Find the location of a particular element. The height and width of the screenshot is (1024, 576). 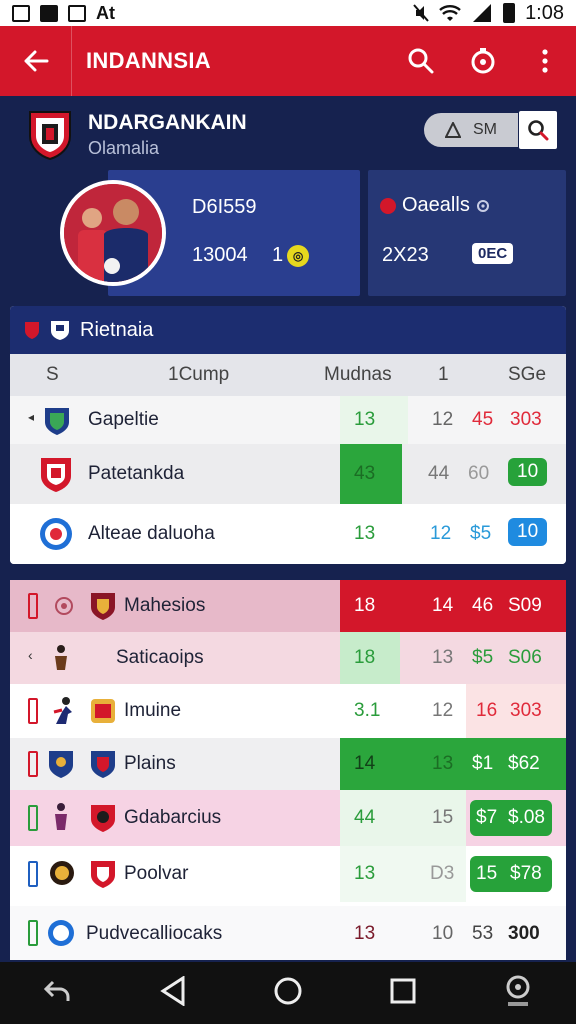

nav-recents-button is located at coordinates (403, 993).